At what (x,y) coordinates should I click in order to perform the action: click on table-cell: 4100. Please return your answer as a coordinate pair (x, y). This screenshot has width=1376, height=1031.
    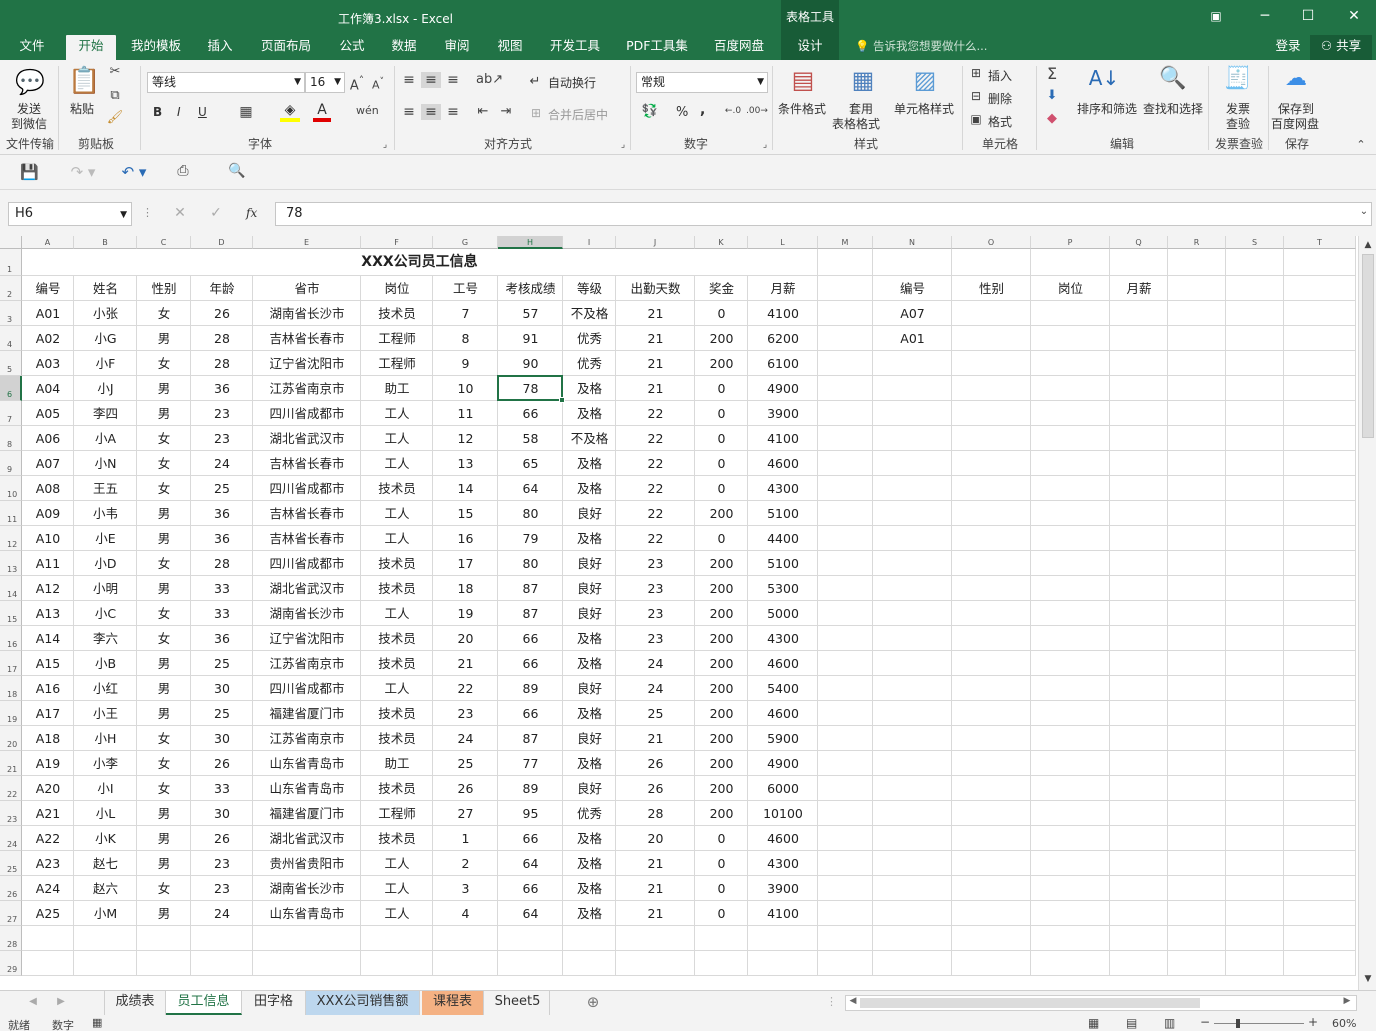
    Looking at the image, I should click on (783, 438).